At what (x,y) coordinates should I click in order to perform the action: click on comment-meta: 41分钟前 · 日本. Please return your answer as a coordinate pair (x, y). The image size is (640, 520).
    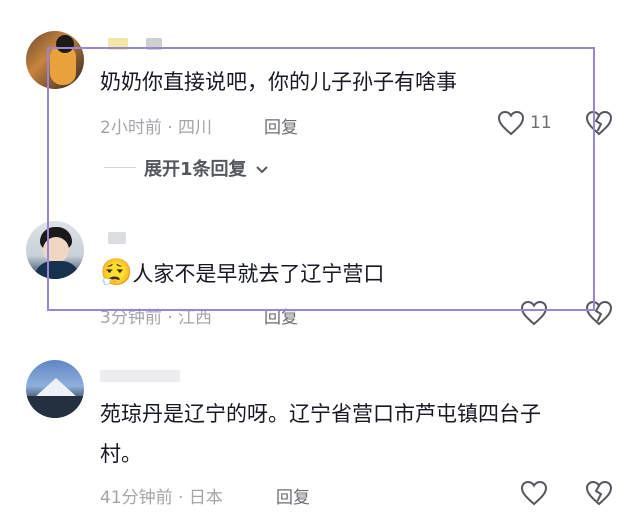
    Looking at the image, I should click on (161, 498).